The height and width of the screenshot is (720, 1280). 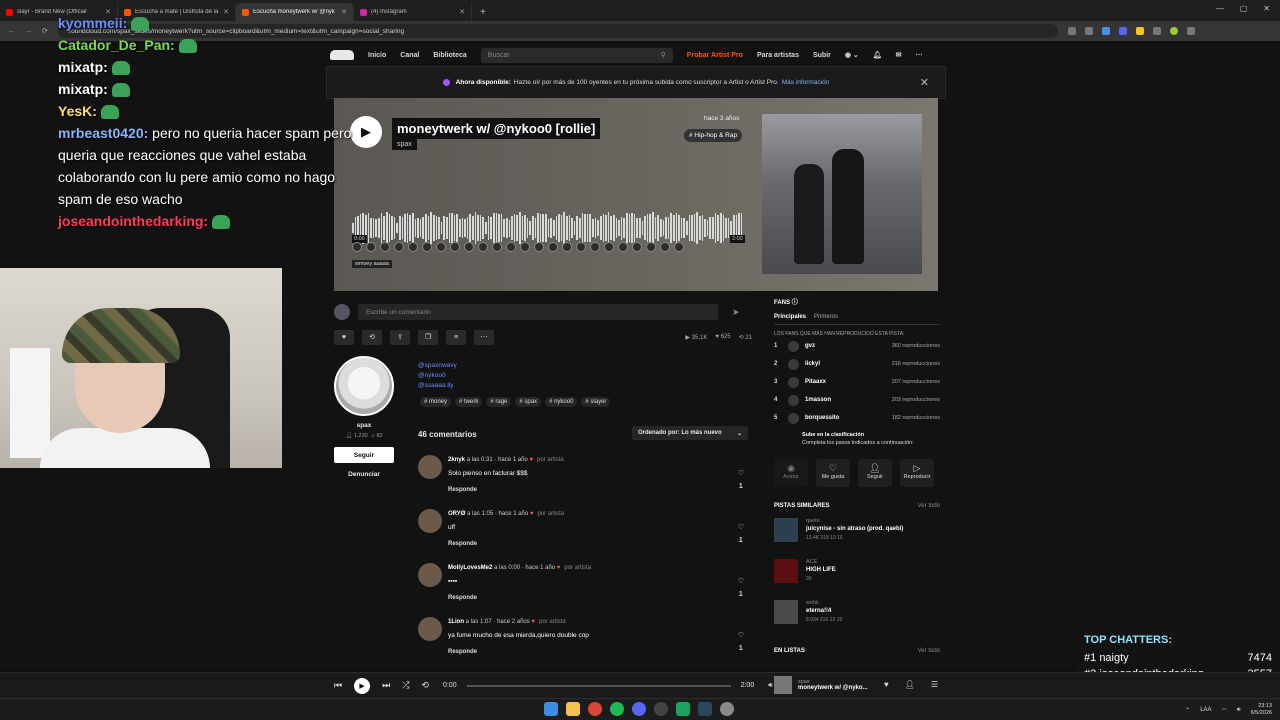 What do you see at coordinates (28, 31) in the screenshot?
I see `forward-icon: →` at bounding box center [28, 31].